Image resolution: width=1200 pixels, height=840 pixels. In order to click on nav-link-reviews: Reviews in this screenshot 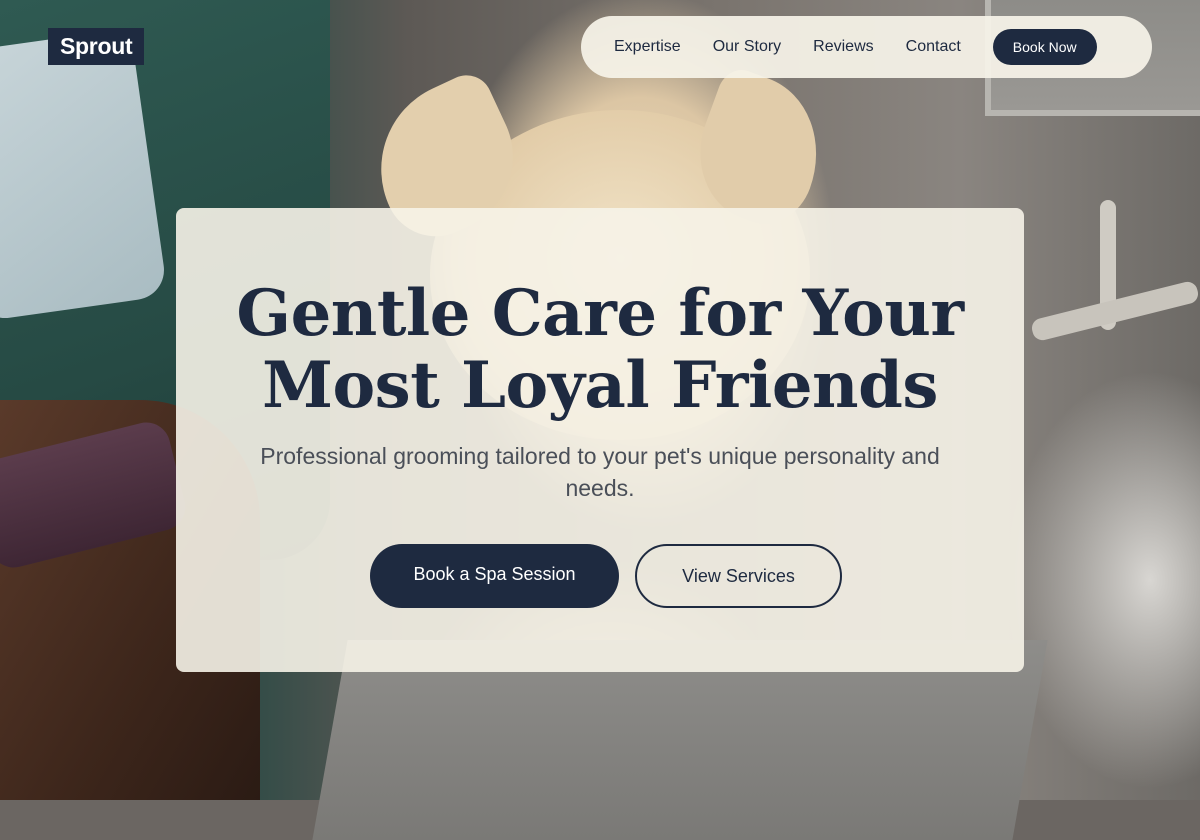, I will do `click(843, 47)`.